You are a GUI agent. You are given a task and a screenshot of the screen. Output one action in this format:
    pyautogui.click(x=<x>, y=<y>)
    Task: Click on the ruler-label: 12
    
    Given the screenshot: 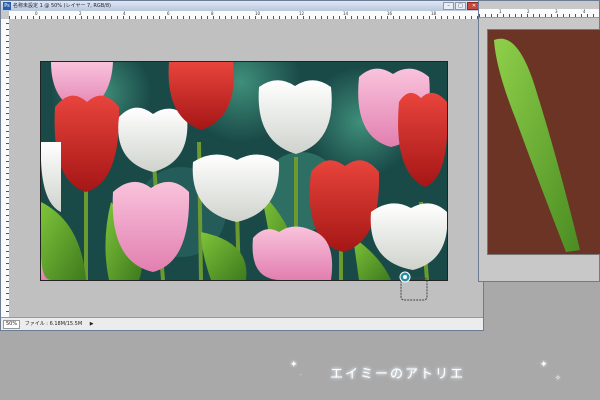 What is the action you would take?
    pyautogui.click(x=302, y=13)
    